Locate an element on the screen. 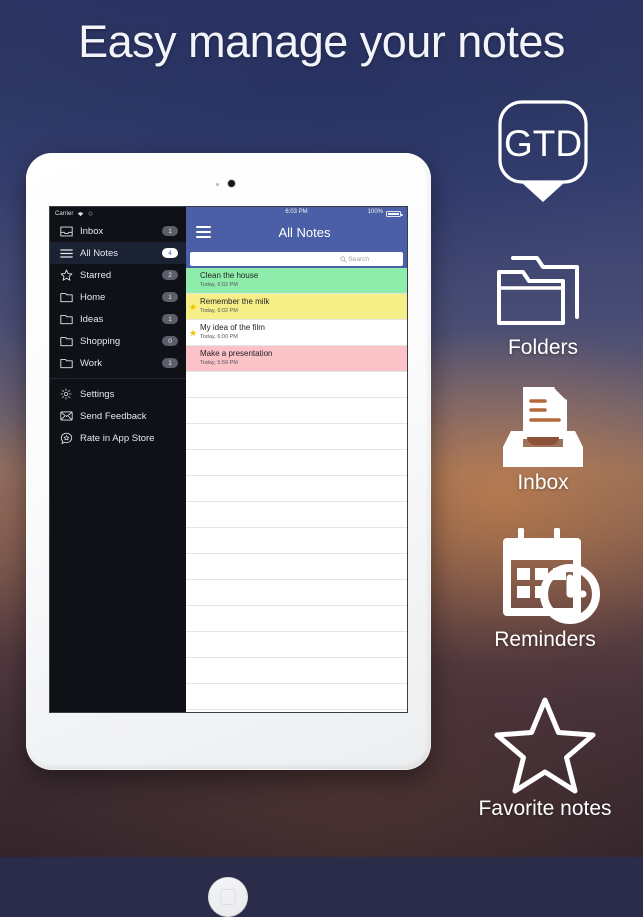  sidebar-item-rate-app-store: Rate in App Store is located at coordinates (118, 438).